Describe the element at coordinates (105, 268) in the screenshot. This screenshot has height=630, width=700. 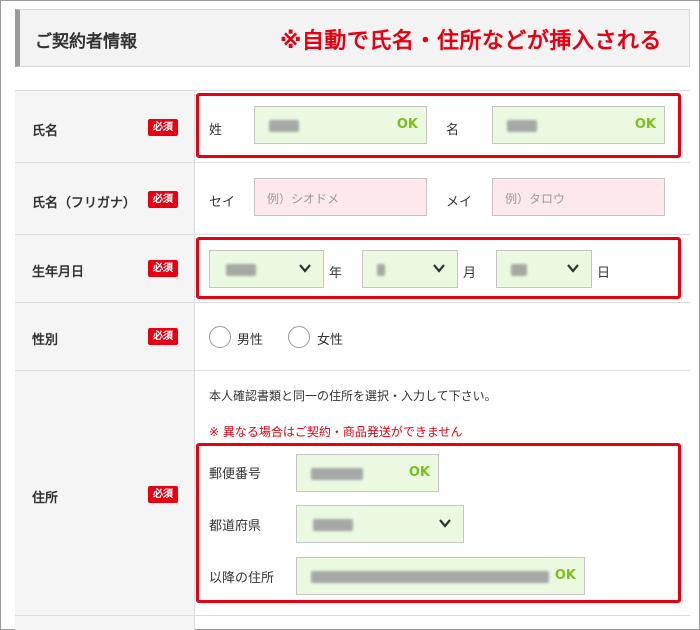
I see `label-cell: 生年月日 必須` at that location.